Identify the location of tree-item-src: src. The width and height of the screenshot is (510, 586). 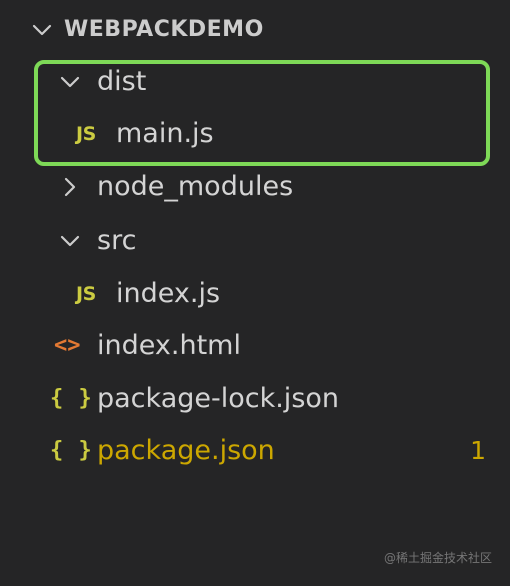
(255, 241).